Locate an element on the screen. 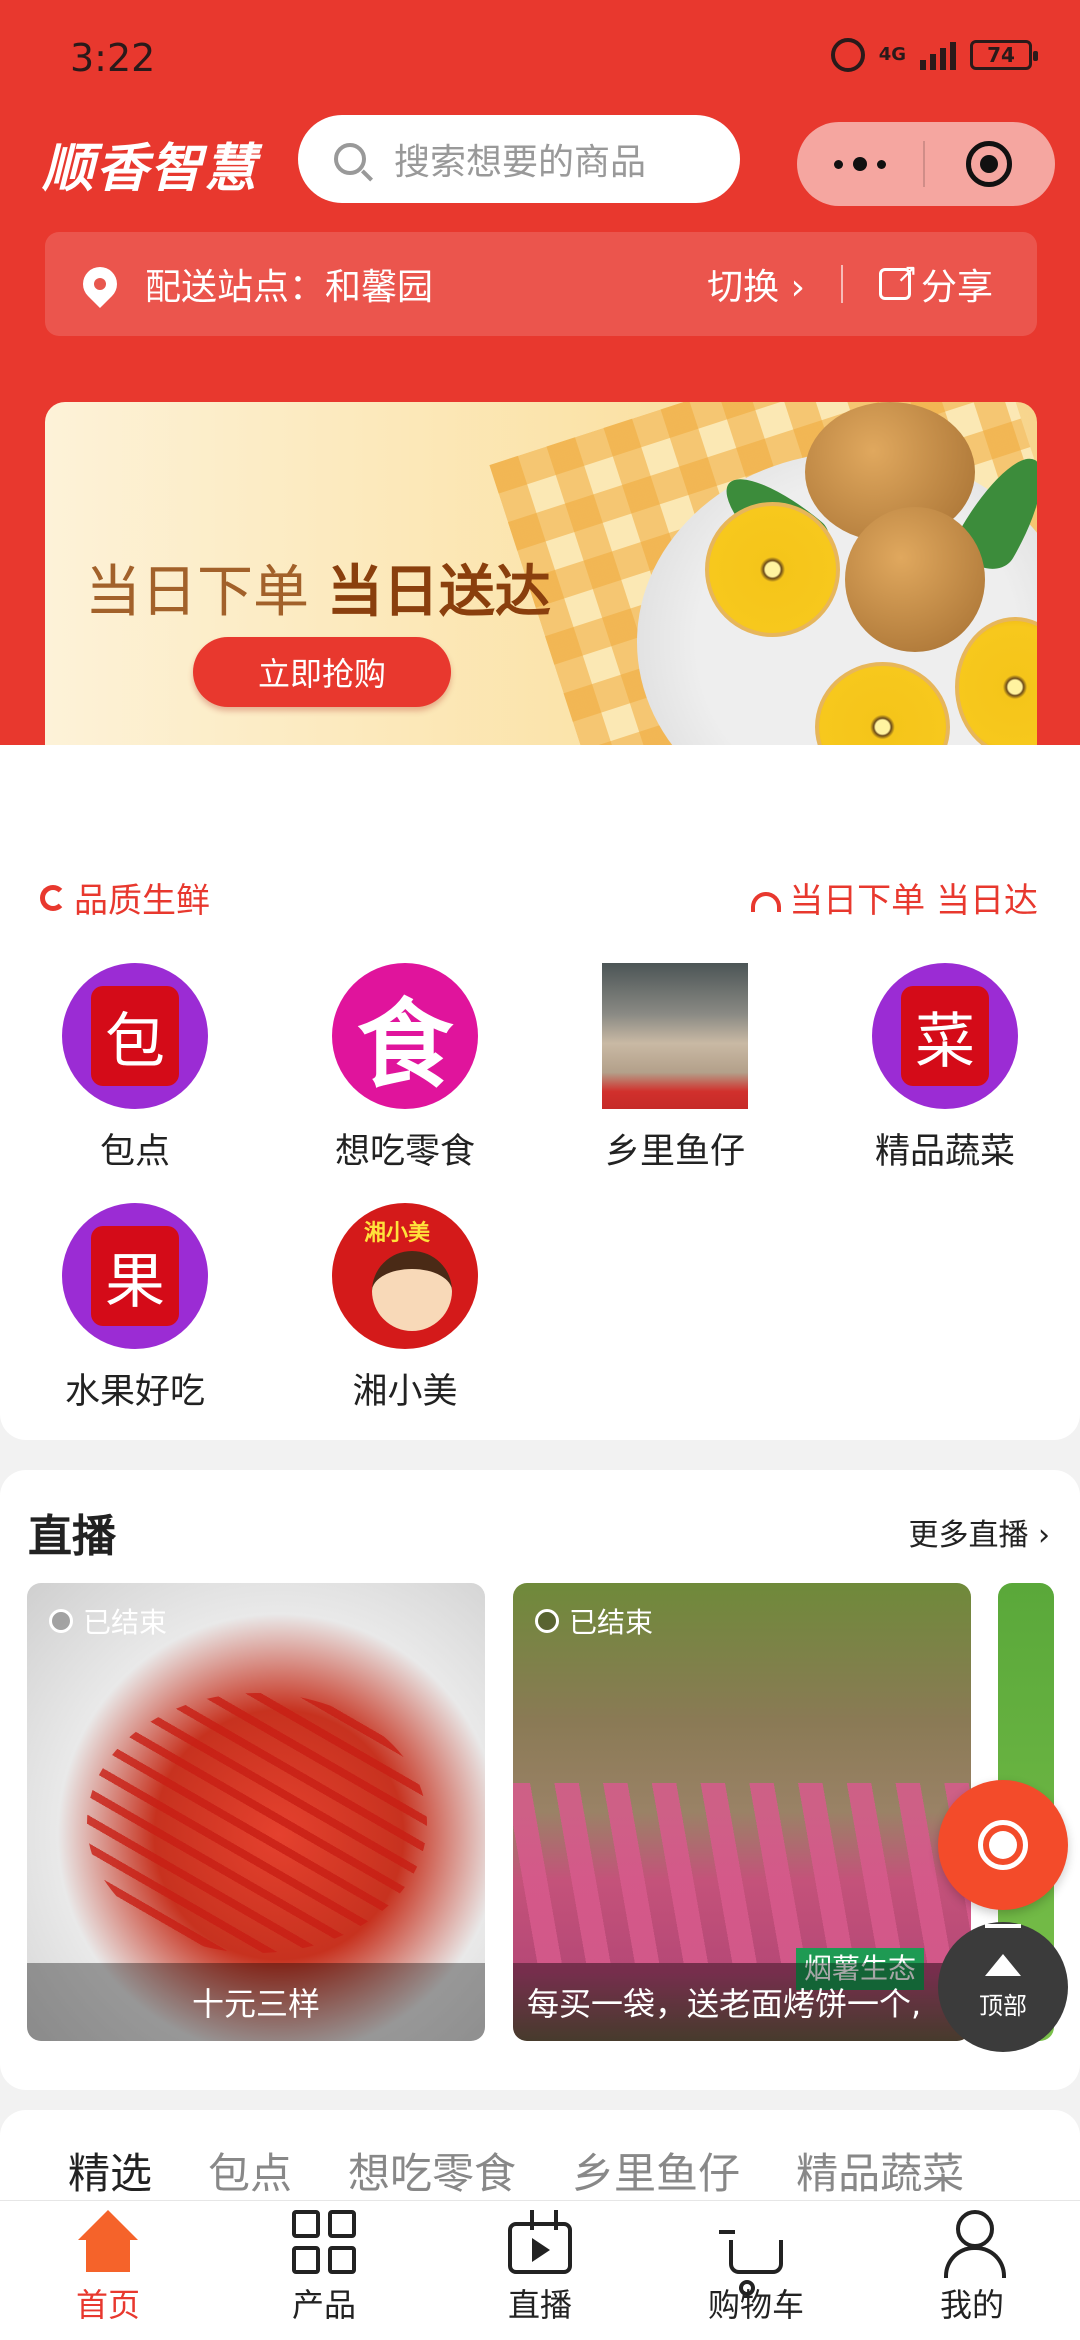 This screenshot has height=2340, width=1080. headset-icon is located at coordinates (1003, 1845).